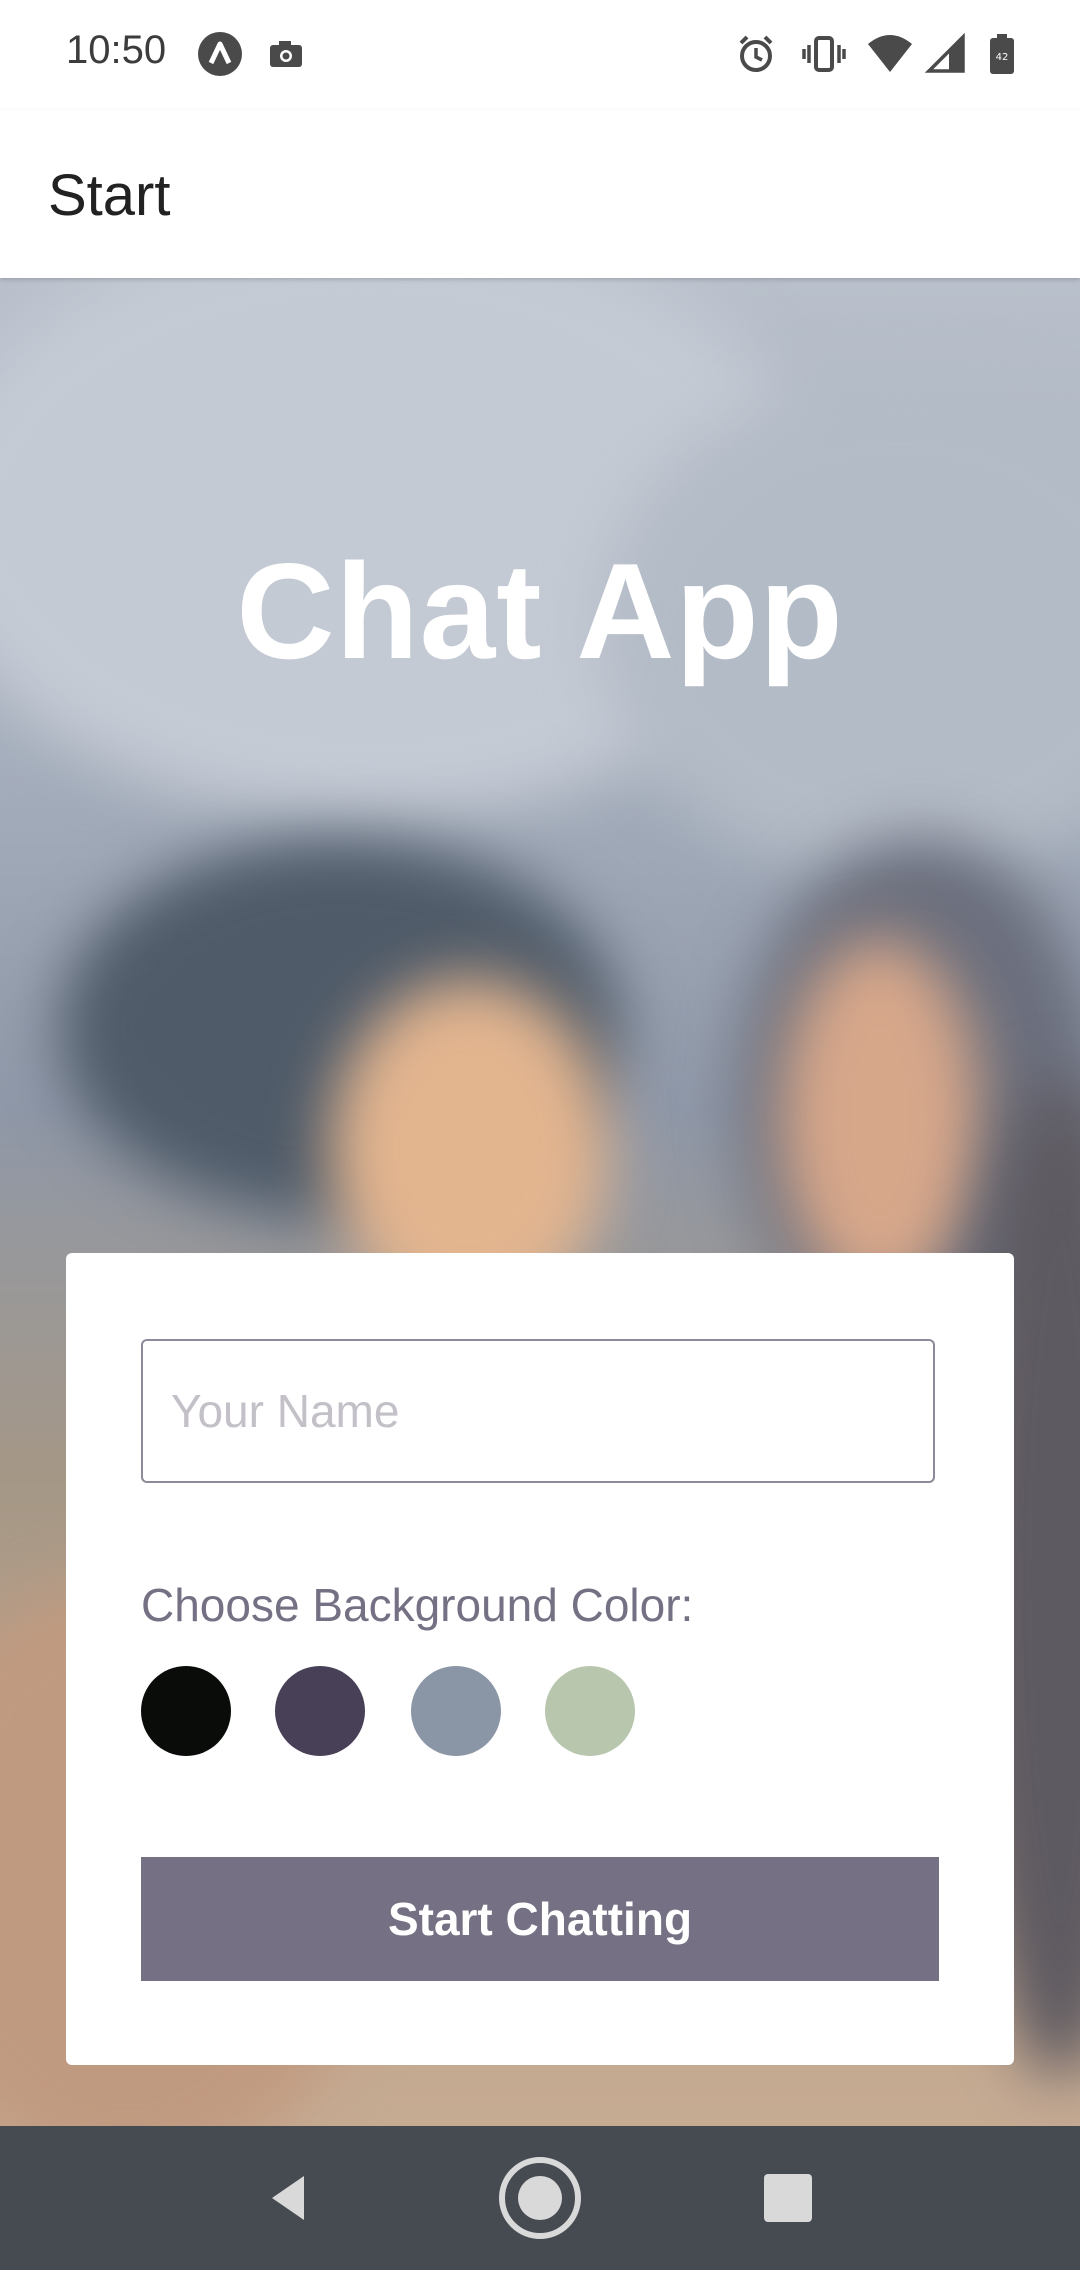 The image size is (1080, 2270). I want to click on back-icon, so click(288, 2198).